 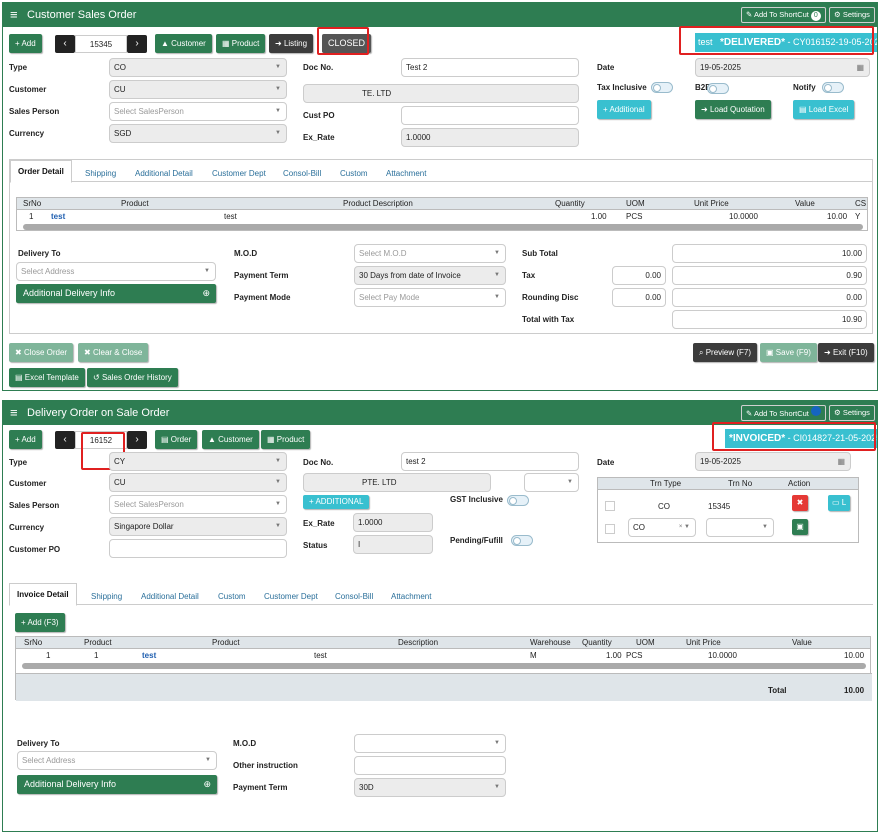 What do you see at coordinates (198, 133) in the screenshot?
I see `currency-select: SGD ▼` at bounding box center [198, 133].